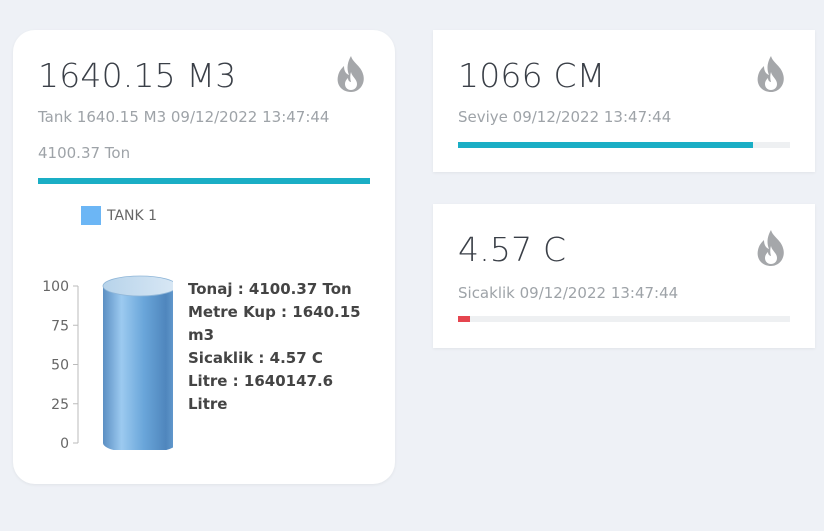 The image size is (824, 531). I want to click on level-progress-bar, so click(624, 145).